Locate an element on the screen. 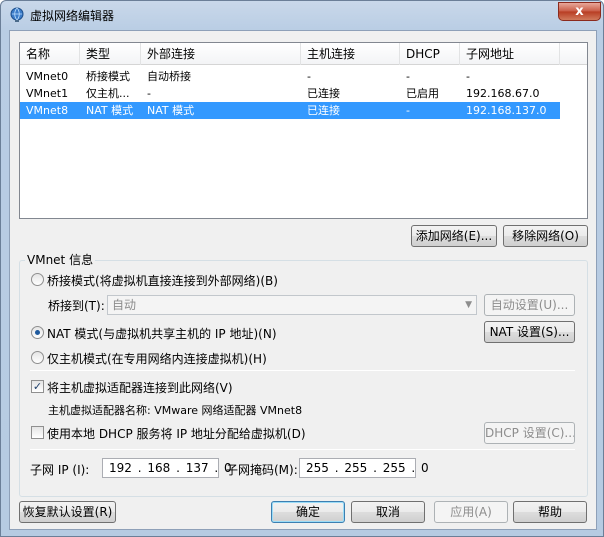 The image size is (604, 537). use-dhcp-checkbox is located at coordinates (37, 432).